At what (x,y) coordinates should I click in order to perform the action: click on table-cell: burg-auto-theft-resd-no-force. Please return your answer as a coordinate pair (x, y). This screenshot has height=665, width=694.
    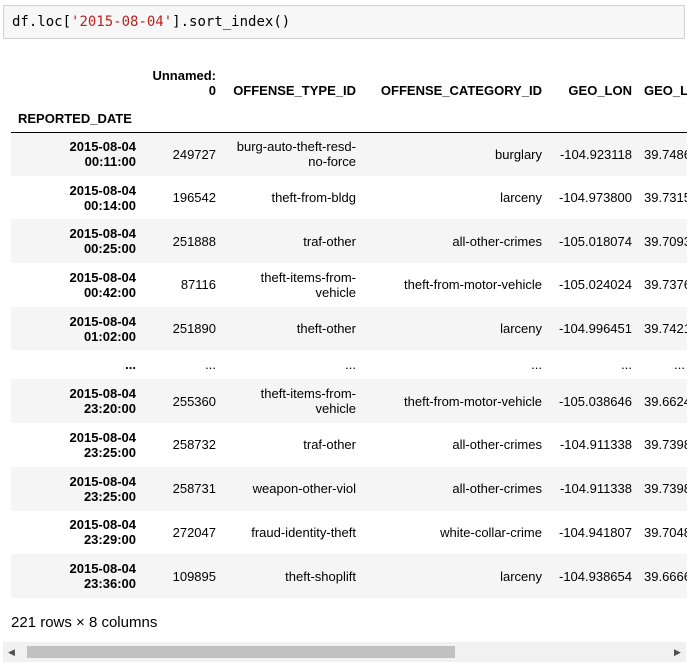
    Looking at the image, I should click on (296, 154).